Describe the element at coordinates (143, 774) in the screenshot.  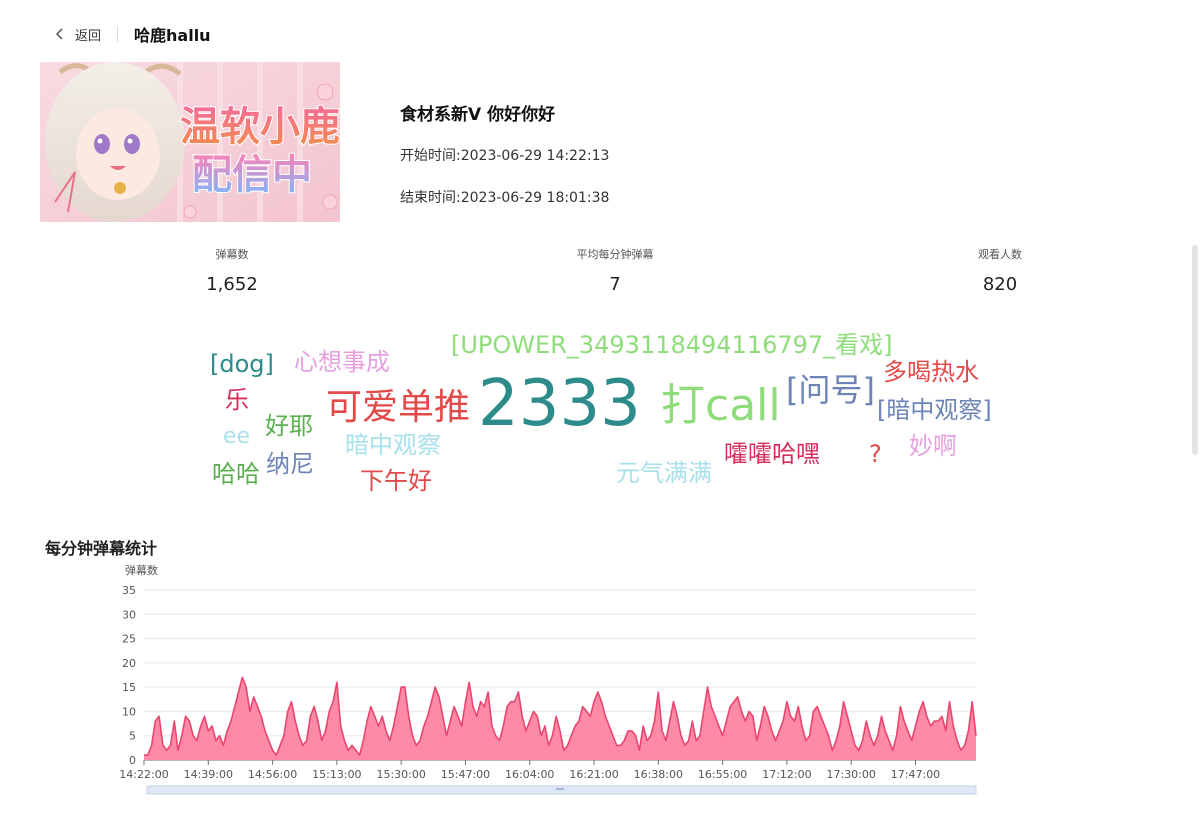
I see `x-tick-label: 14:22:00` at that location.